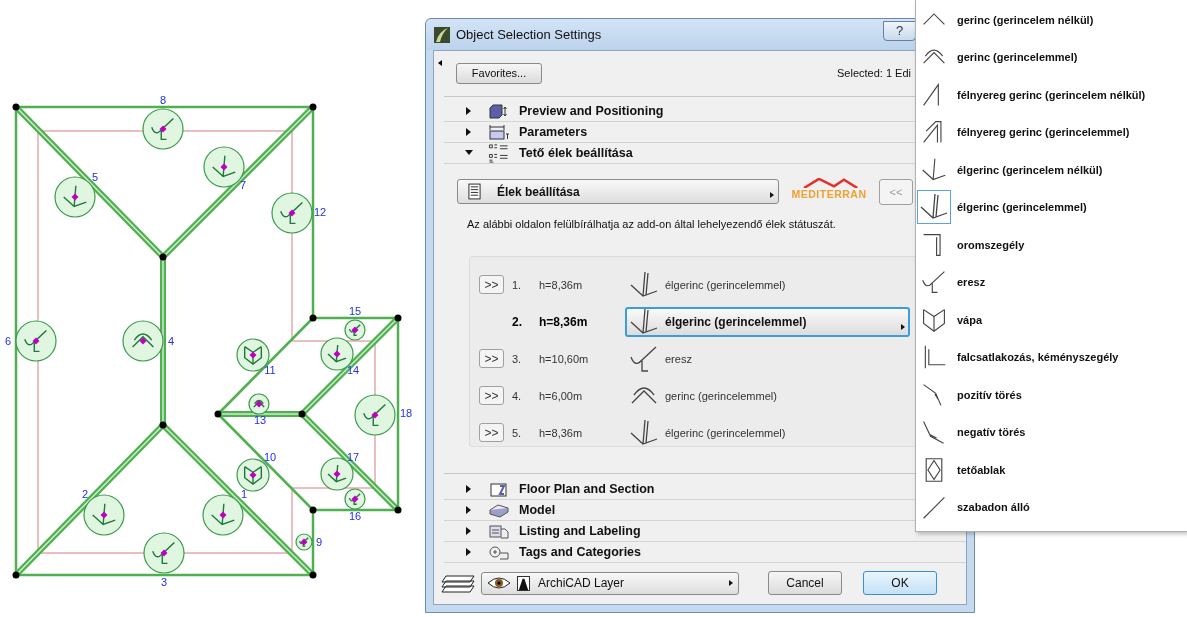 The width and height of the screenshot is (1187, 617). What do you see at coordinates (85, 494) in the screenshot?
I see `edge-number: 2` at bounding box center [85, 494].